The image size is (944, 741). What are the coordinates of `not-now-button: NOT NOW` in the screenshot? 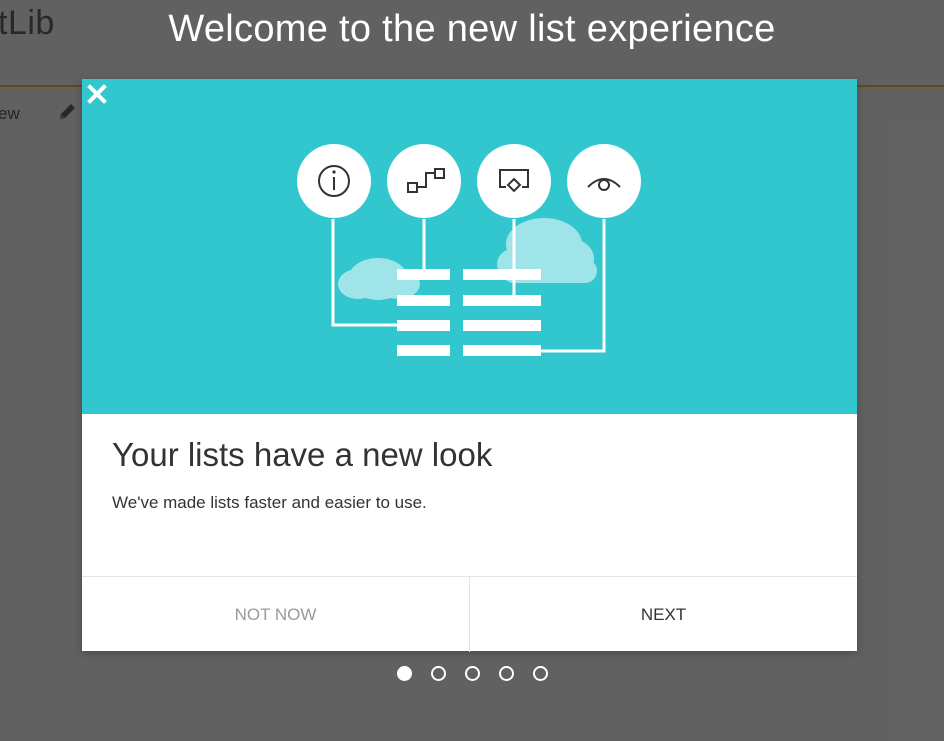 It's located at (276, 614).